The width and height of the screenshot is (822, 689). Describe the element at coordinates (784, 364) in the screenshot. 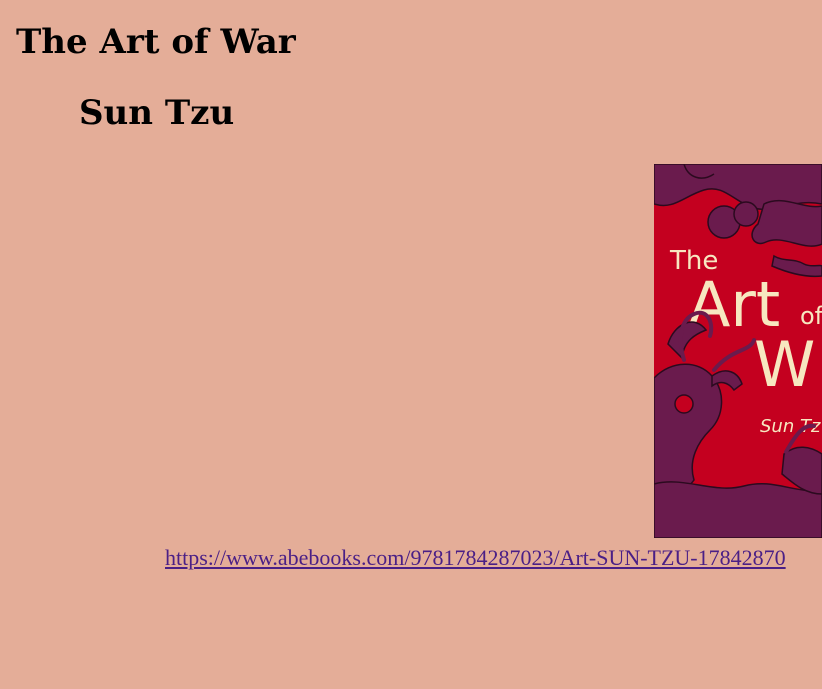

I see `cover-title-war: W` at that location.